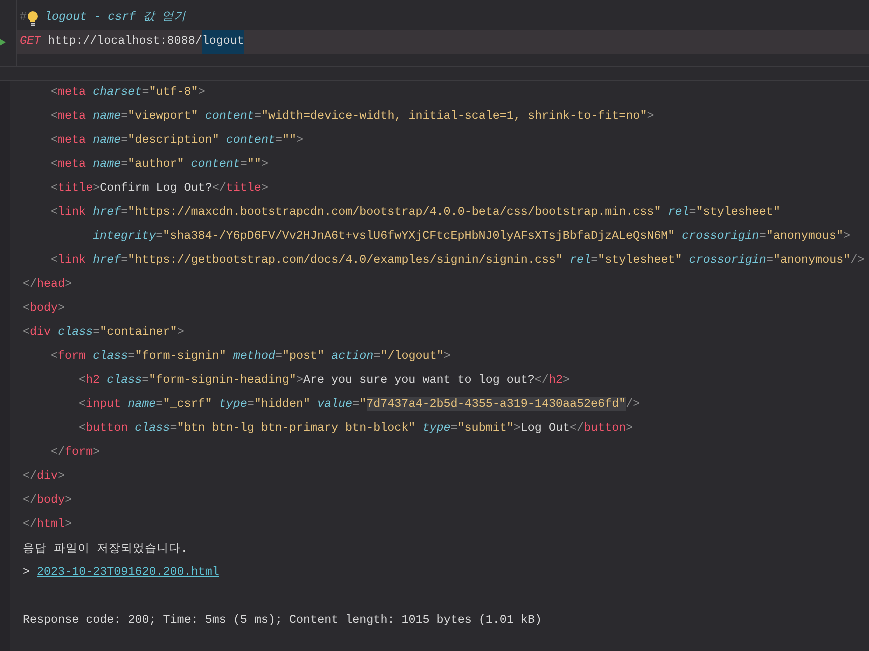 The image size is (869, 651). What do you see at coordinates (105, 549) in the screenshot?
I see `saved-message: 응답 파일이 저장되었습니다.` at bounding box center [105, 549].